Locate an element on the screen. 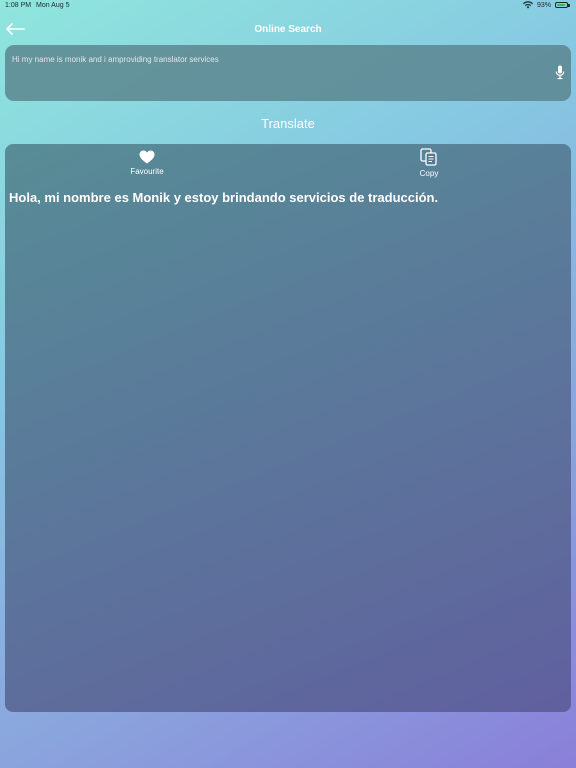 The height and width of the screenshot is (768, 576). status-time: 1:08 PM is located at coordinates (18, 5).